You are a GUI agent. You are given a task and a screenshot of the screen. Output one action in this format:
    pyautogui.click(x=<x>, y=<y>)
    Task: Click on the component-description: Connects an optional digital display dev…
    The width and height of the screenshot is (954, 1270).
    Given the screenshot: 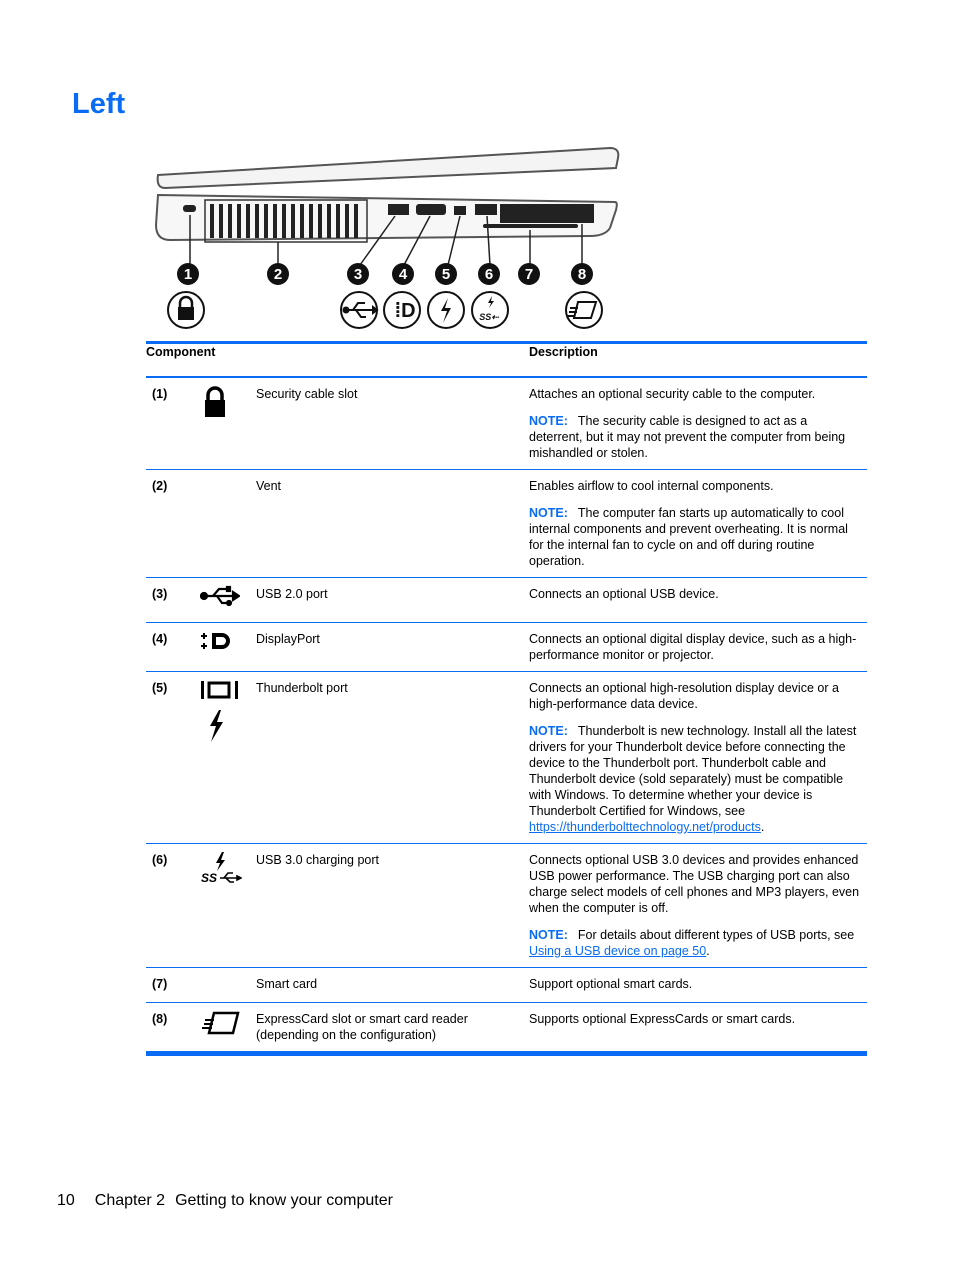 What is the action you would take?
    pyautogui.click(x=693, y=647)
    